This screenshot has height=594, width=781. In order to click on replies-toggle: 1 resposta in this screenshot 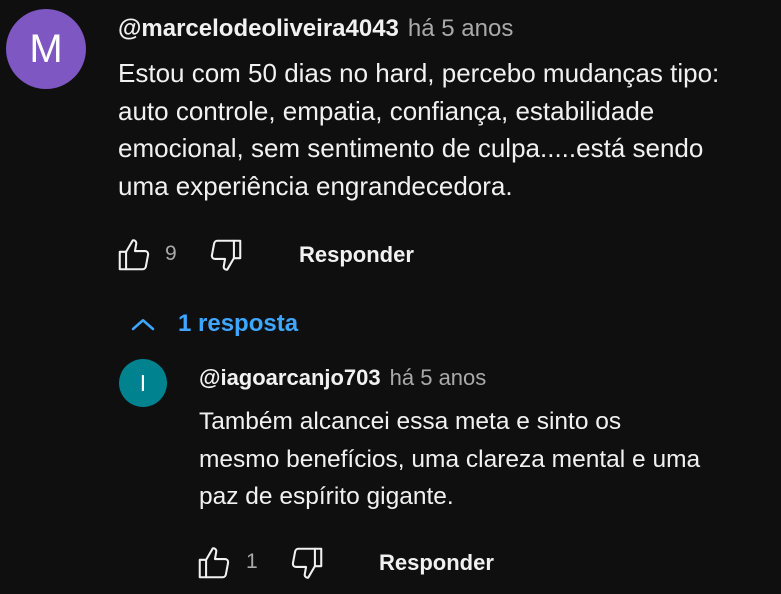, I will do `click(213, 324)`.